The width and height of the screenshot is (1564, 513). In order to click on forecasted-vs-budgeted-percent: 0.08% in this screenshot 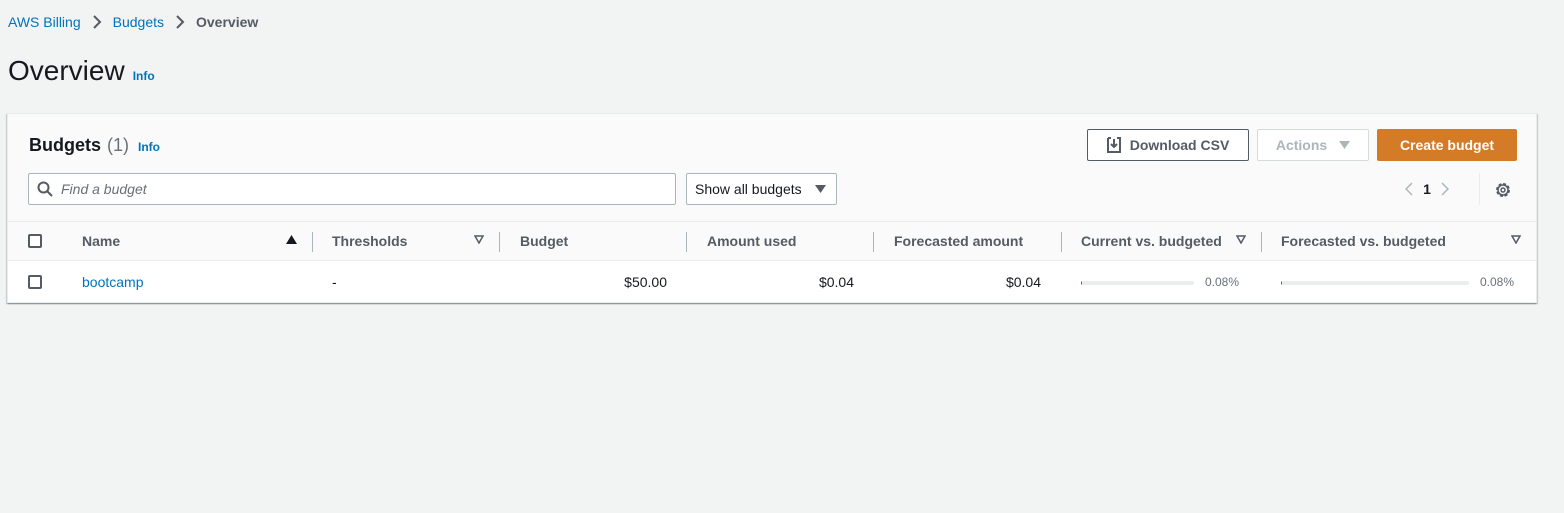, I will do `click(1497, 282)`.